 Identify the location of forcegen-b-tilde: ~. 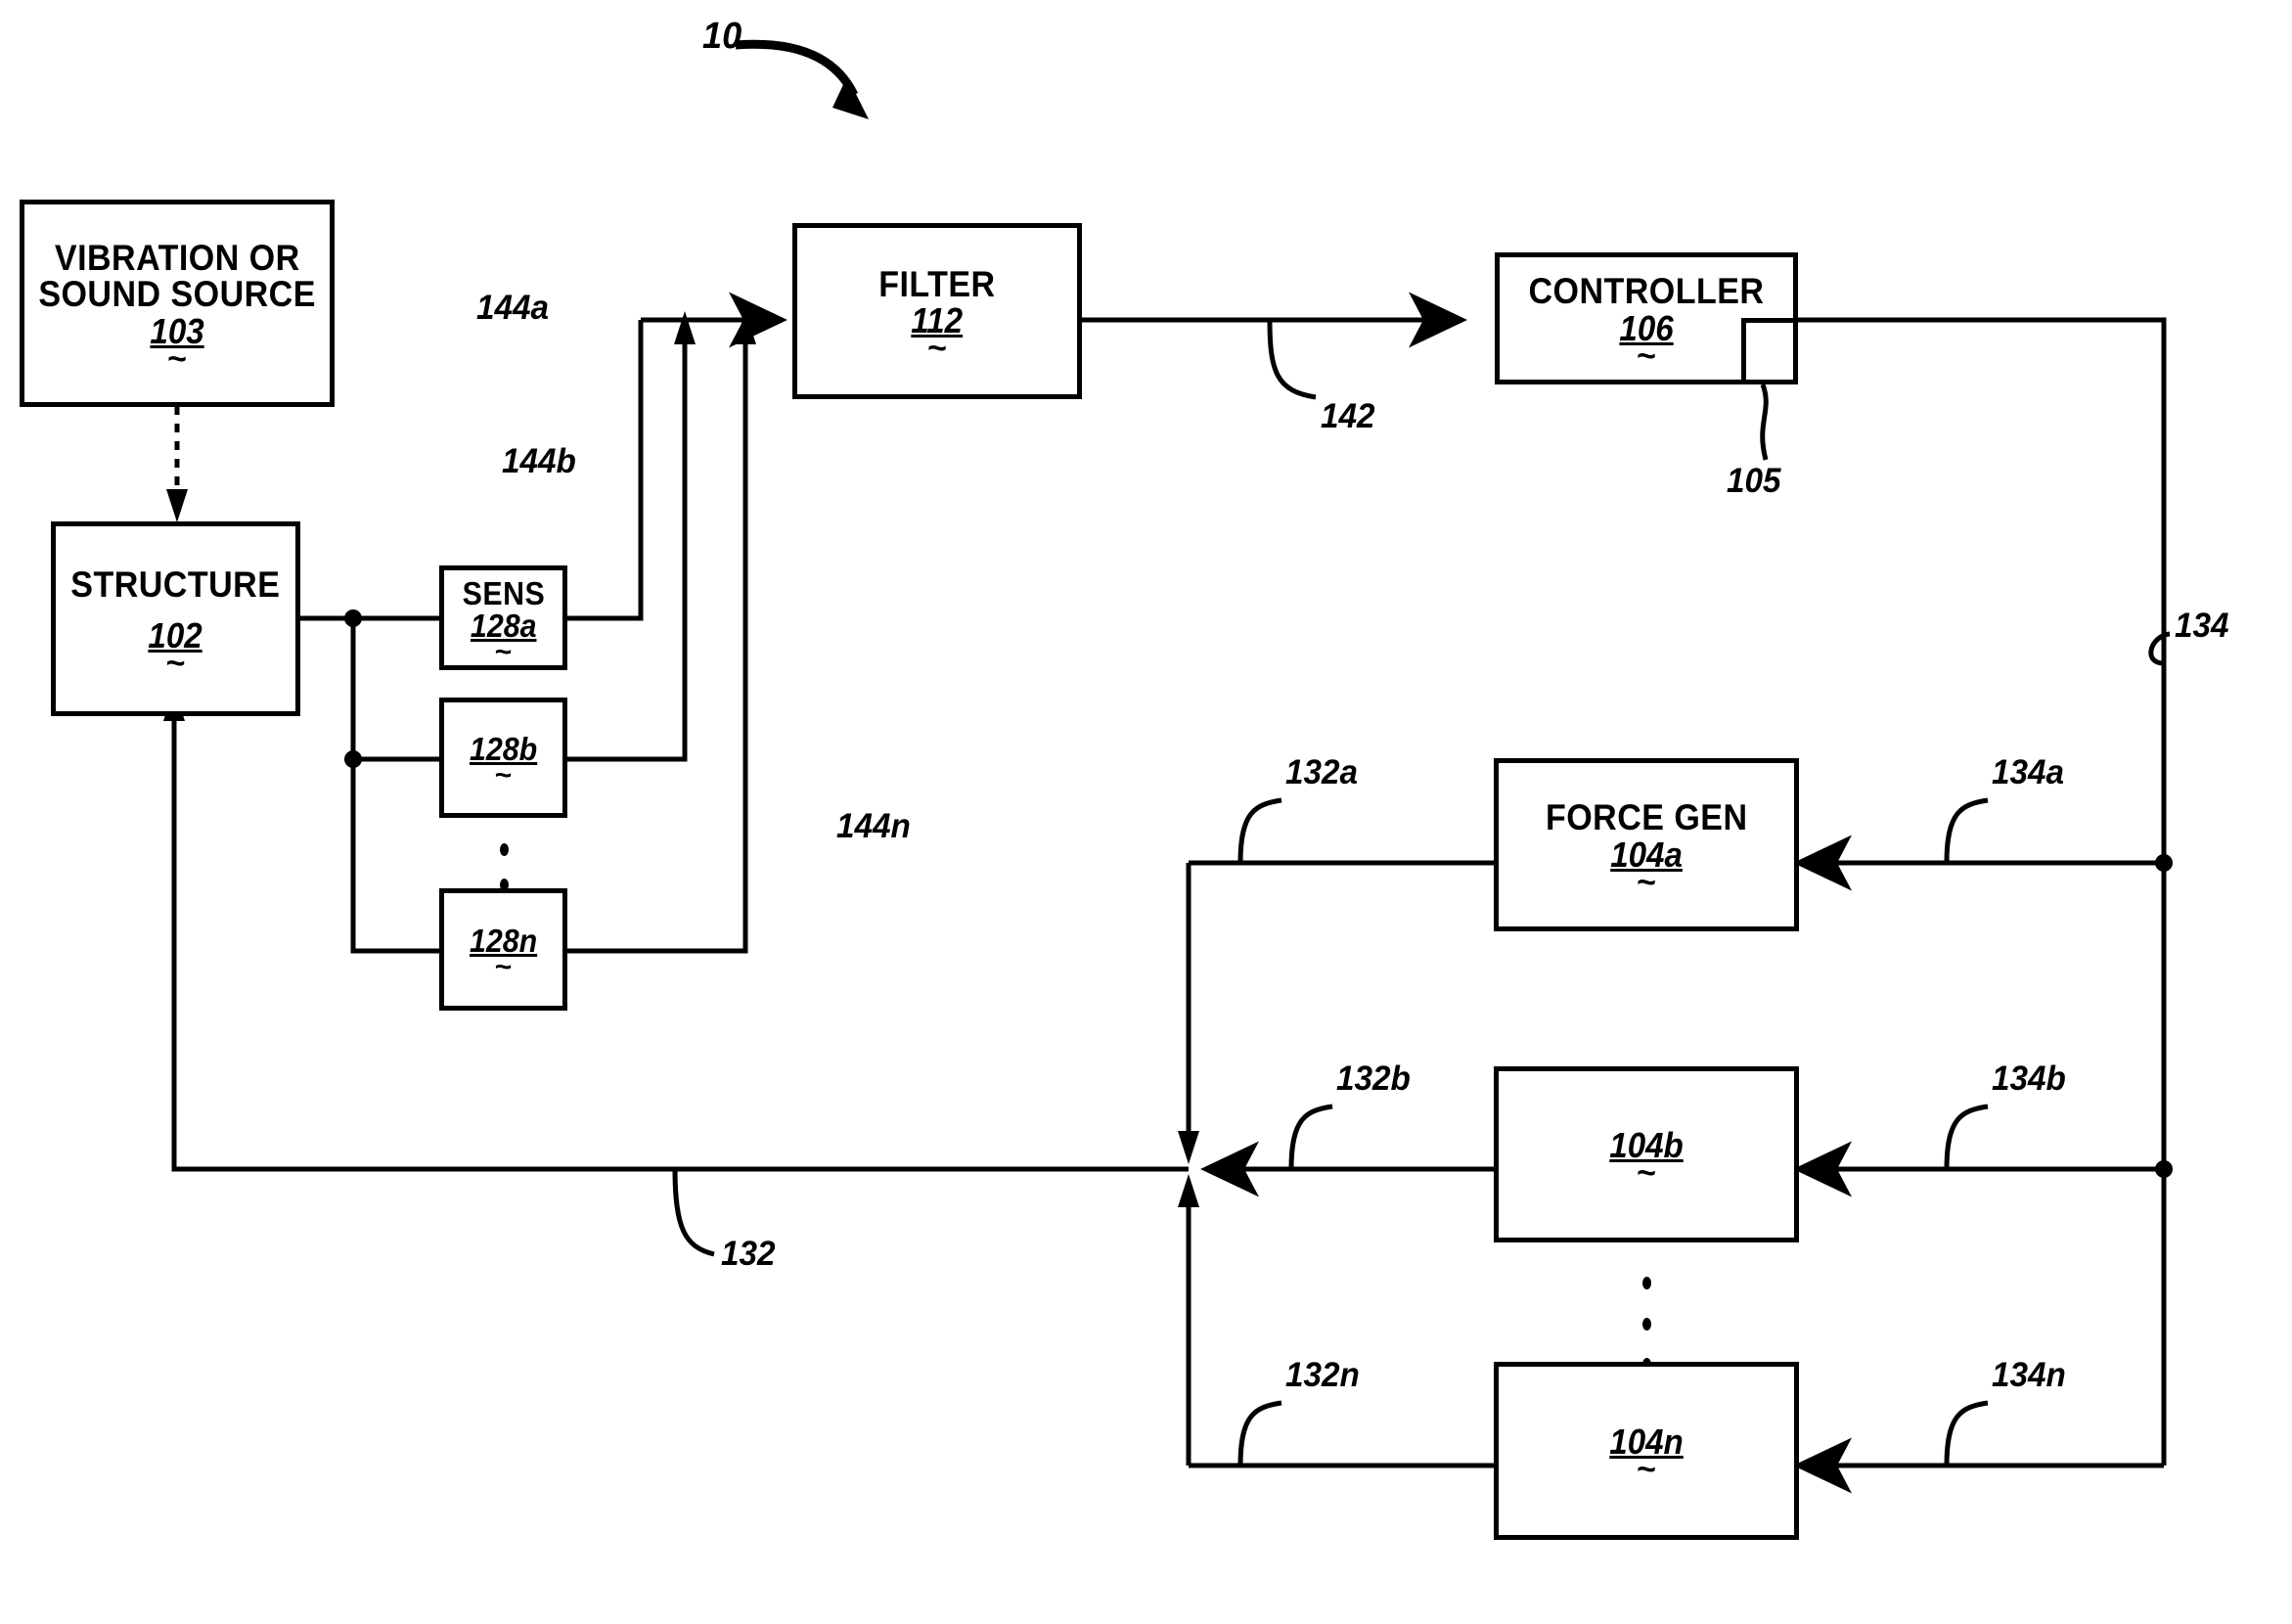
(1646, 1173).